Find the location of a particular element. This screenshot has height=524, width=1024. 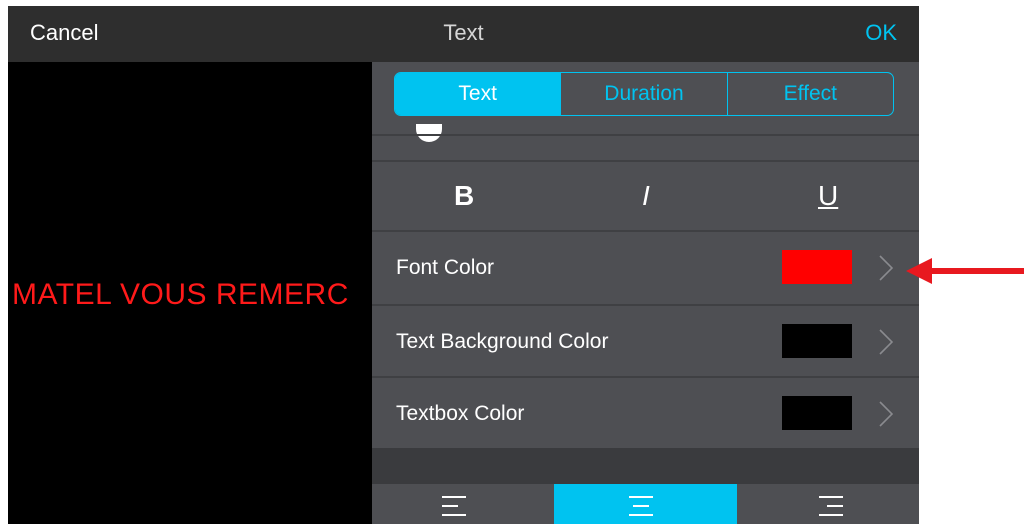

align-left-icon is located at coordinates (454, 506).